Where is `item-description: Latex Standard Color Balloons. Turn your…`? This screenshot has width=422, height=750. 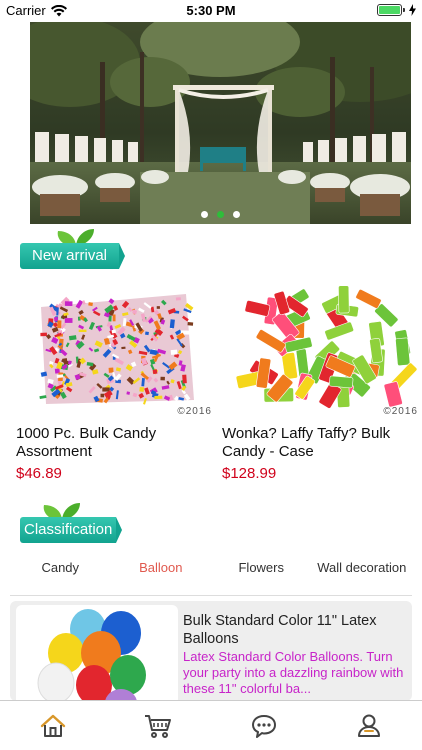 item-description: Latex Standard Color Balloons. Turn your… is located at coordinates (293, 672).